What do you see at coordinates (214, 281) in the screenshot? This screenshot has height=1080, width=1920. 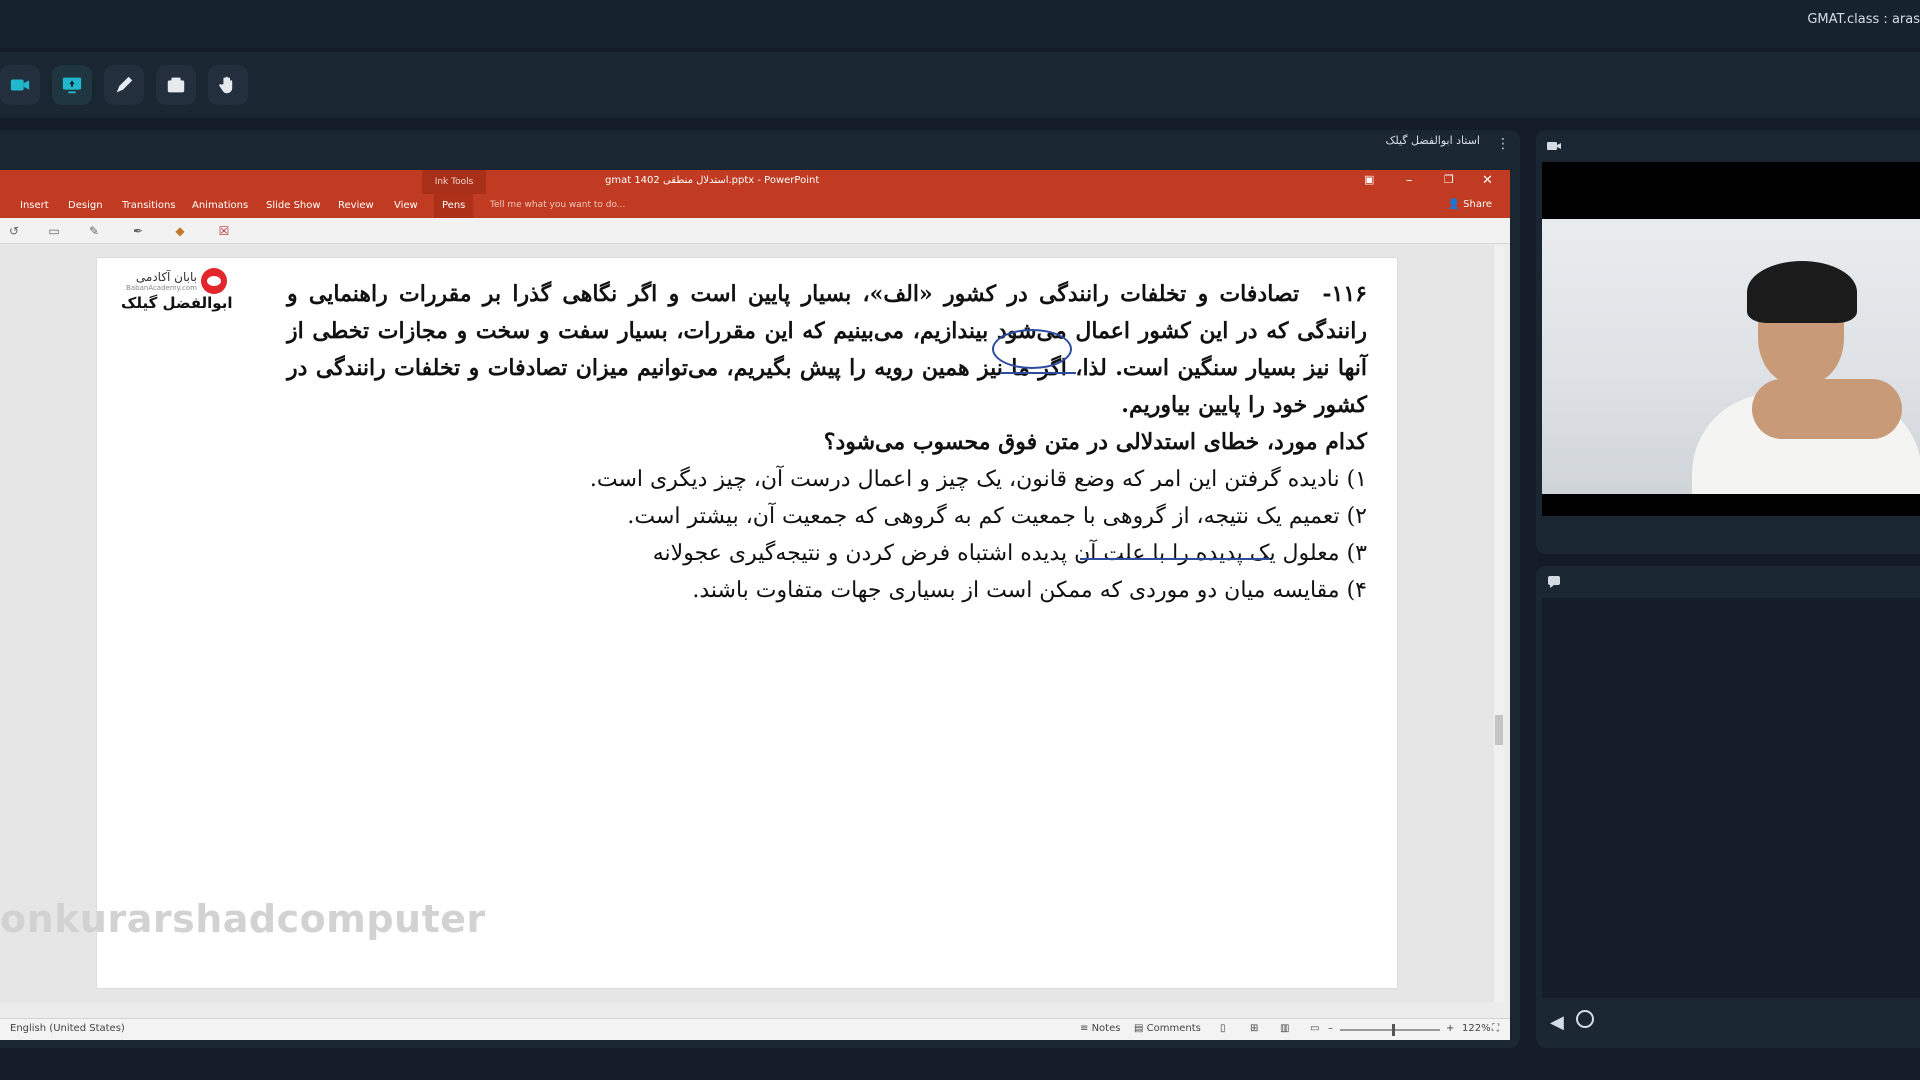 I see `logo-mark` at bounding box center [214, 281].